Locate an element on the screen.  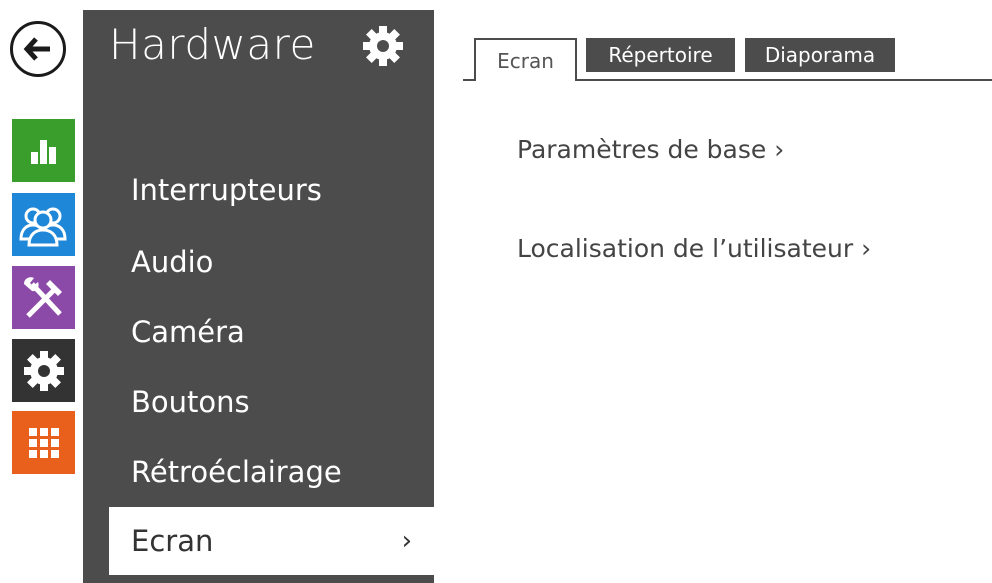
menu-item-label: Interrupteurs is located at coordinates (226, 190).